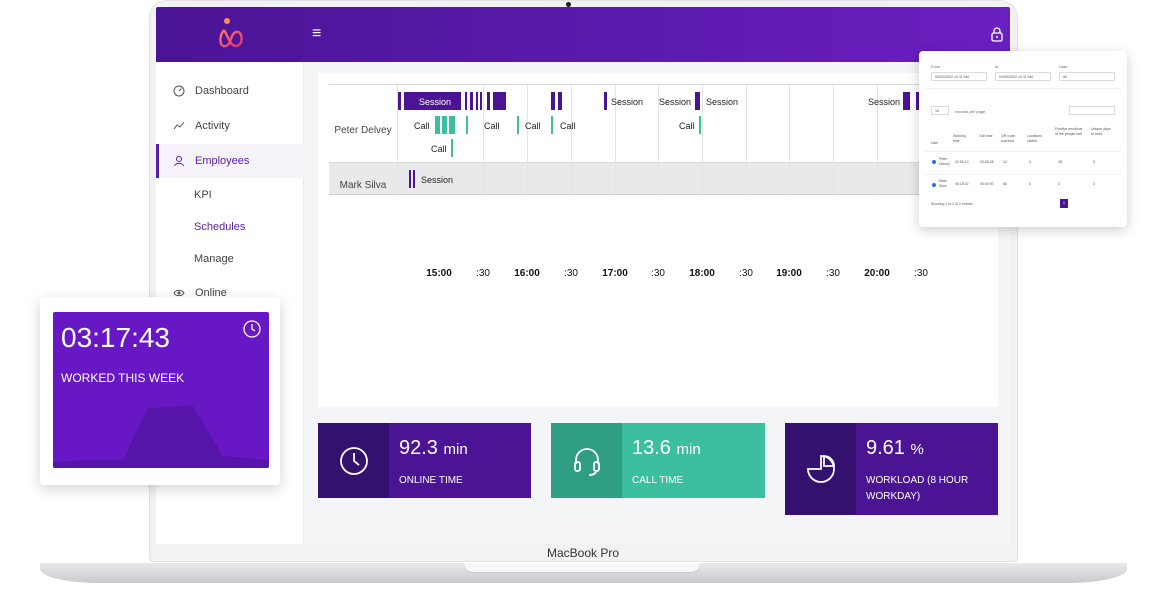 The height and width of the screenshot is (594, 1175). What do you see at coordinates (316, 34) in the screenshot?
I see `menu-icon: ≡` at bounding box center [316, 34].